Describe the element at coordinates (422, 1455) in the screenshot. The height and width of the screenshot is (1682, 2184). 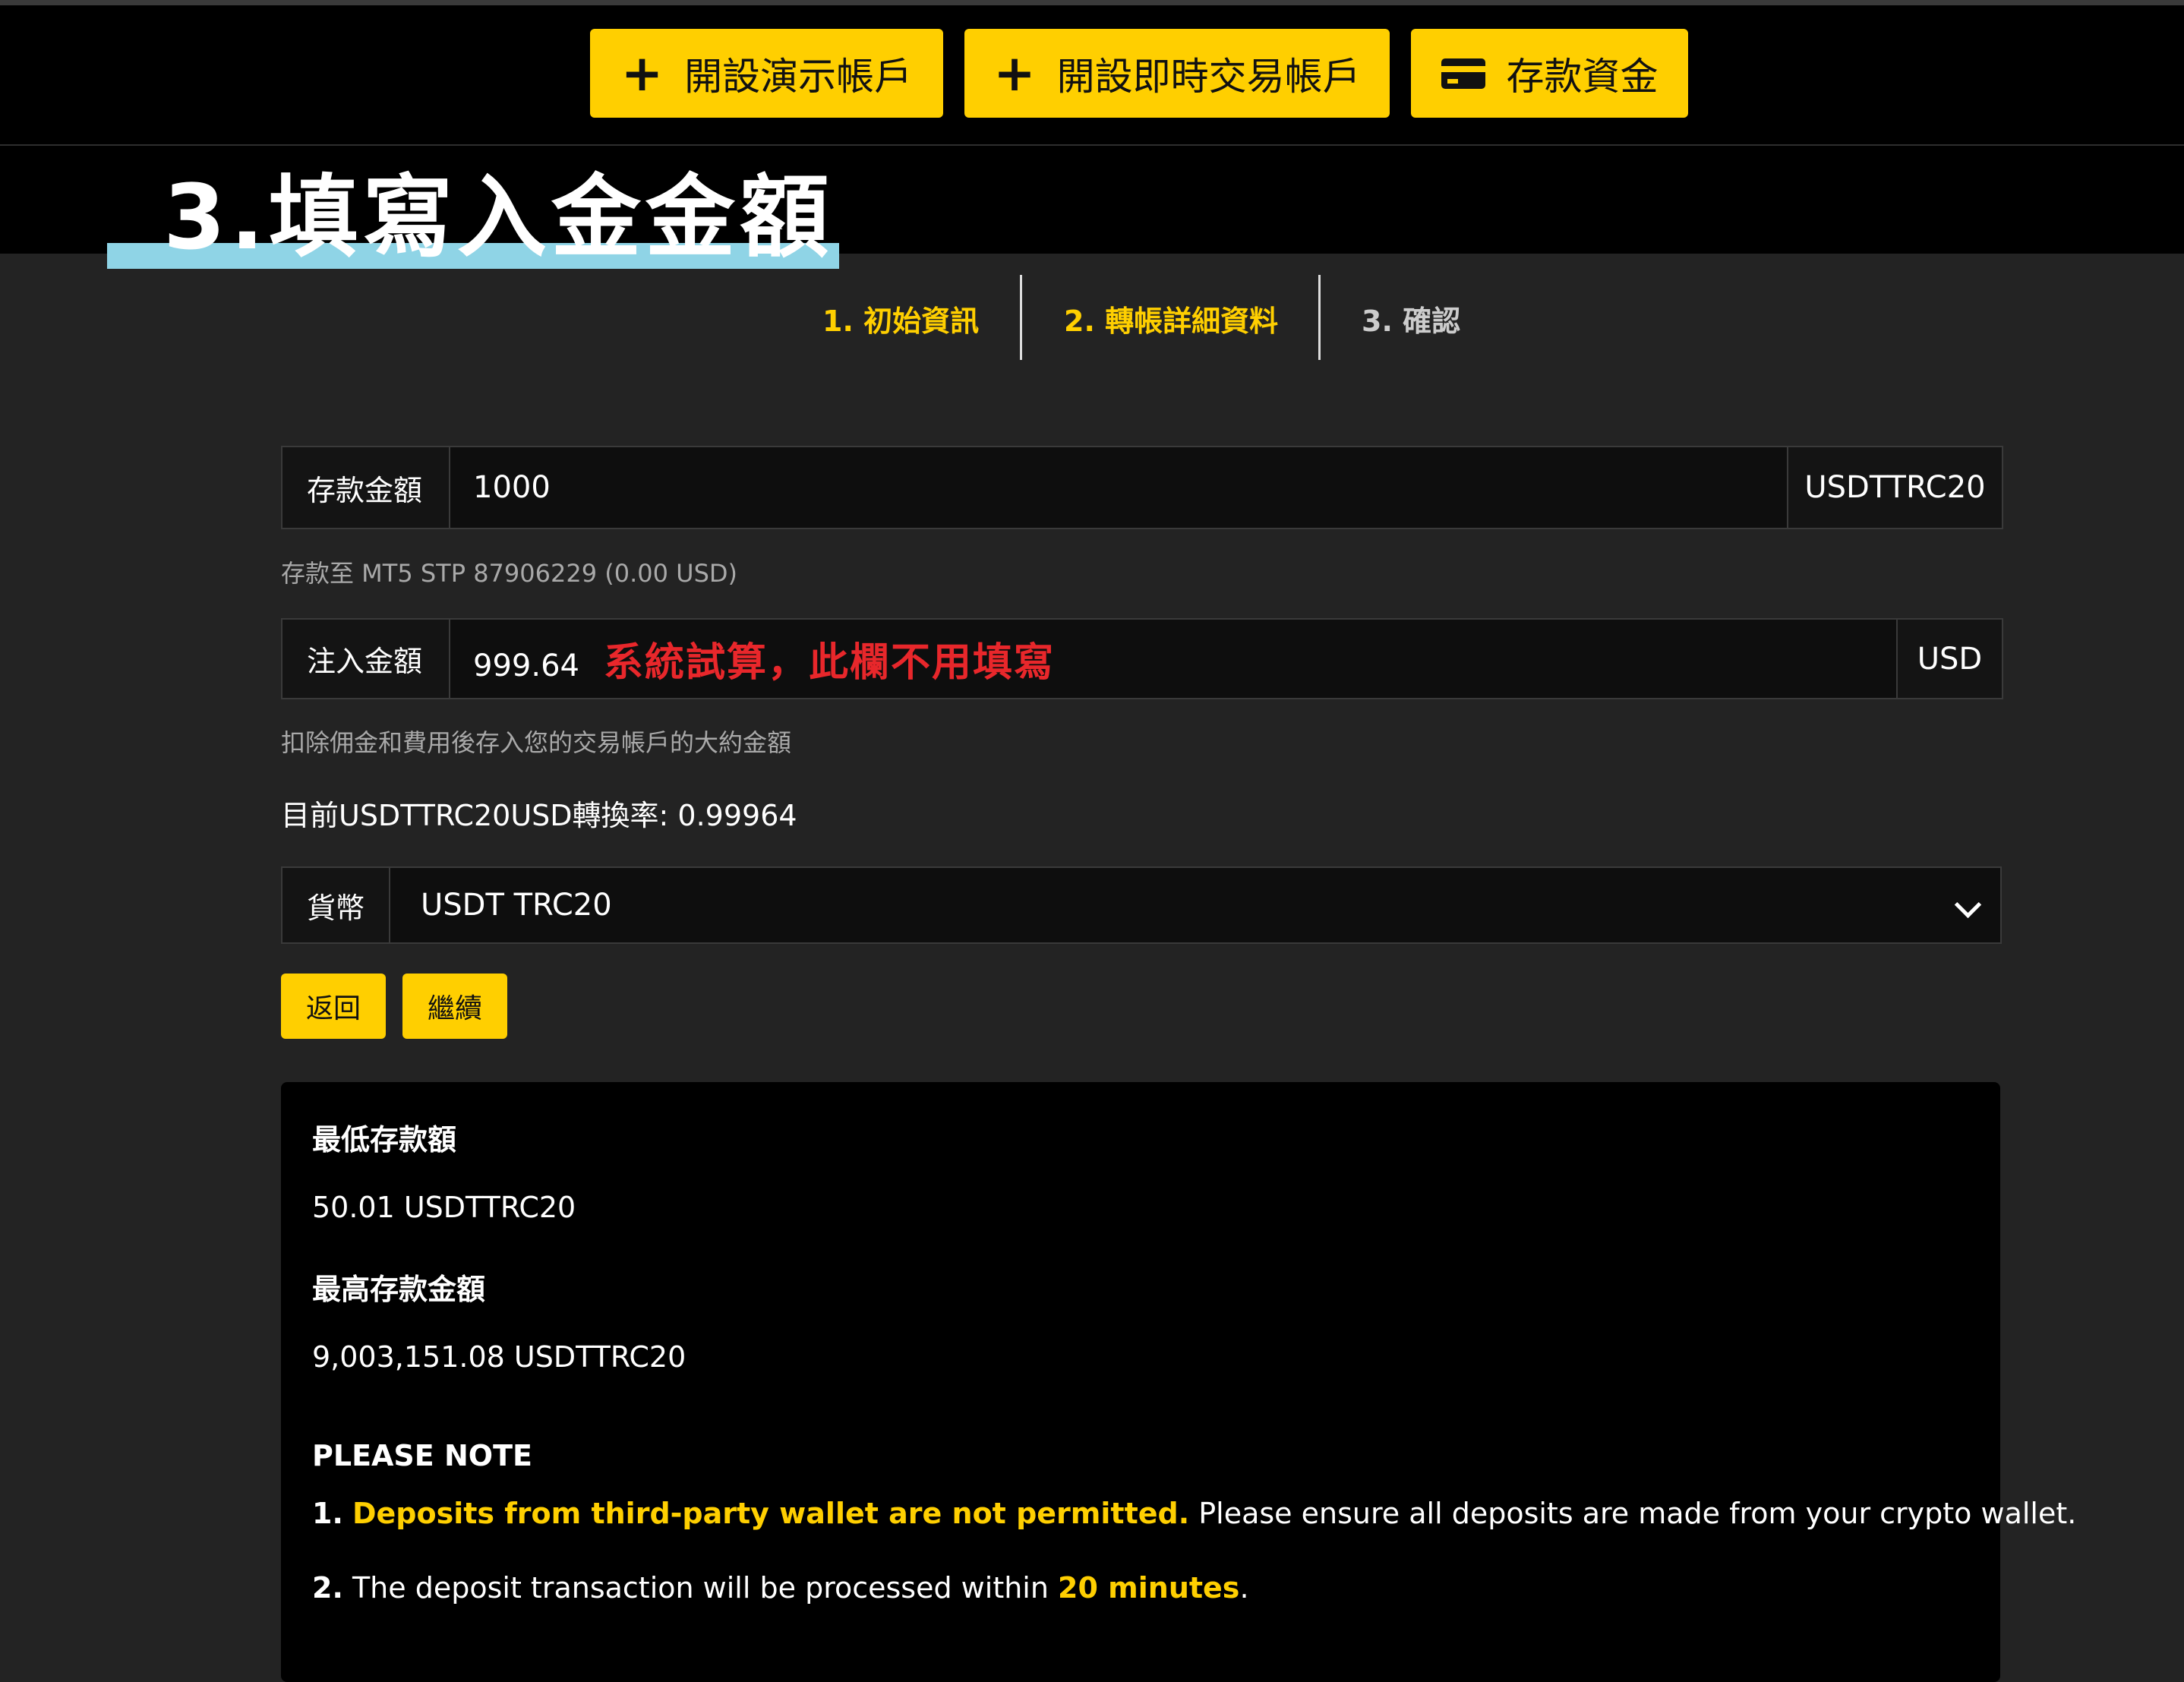
I see `please-note-title: PLEASE NOTE` at that location.